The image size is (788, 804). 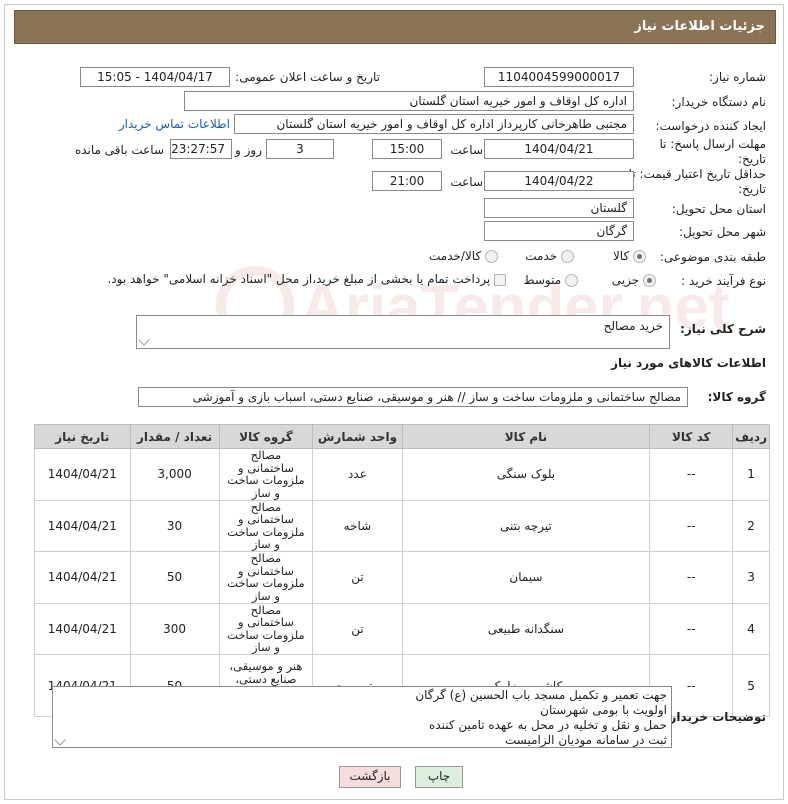 What do you see at coordinates (526, 474) in the screenshot?
I see `cell-name: بلوک سنگی` at bounding box center [526, 474].